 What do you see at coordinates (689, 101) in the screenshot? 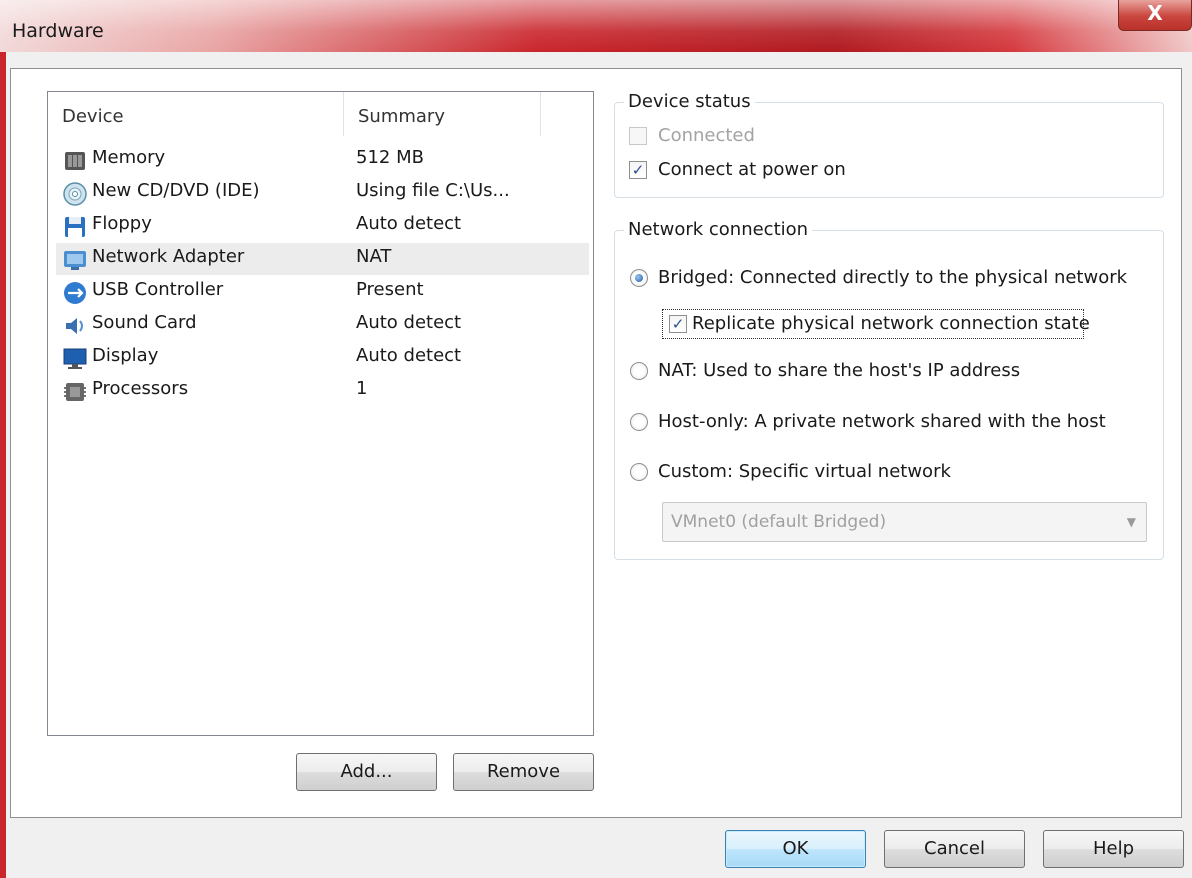
I see `device-status-title: Device status` at bounding box center [689, 101].